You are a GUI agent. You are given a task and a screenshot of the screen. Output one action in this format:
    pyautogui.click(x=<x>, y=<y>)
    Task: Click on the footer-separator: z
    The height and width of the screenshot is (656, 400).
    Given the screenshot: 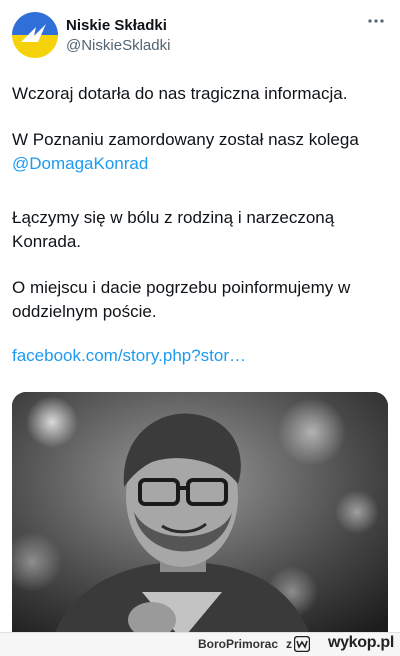 What is the action you would take?
    pyautogui.click(x=289, y=644)
    